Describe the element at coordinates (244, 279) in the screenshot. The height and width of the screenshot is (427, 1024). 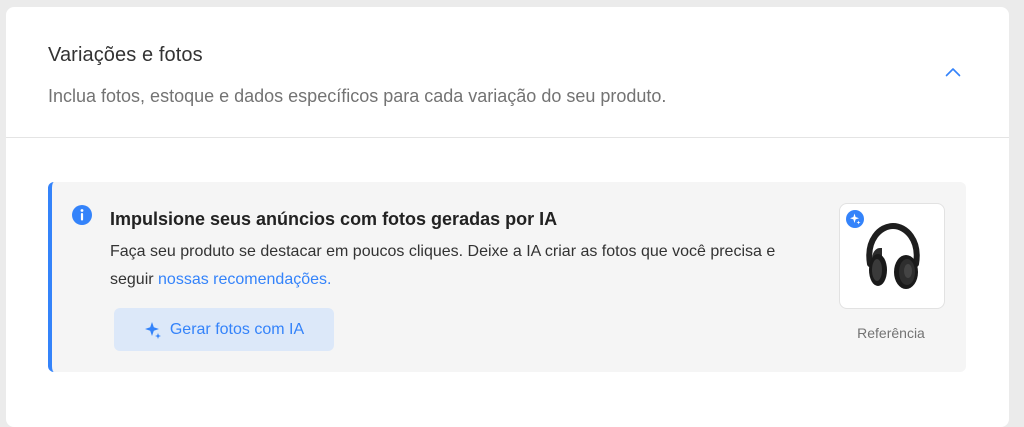
I see `recommendations-link: nossas recomendações.` at that location.